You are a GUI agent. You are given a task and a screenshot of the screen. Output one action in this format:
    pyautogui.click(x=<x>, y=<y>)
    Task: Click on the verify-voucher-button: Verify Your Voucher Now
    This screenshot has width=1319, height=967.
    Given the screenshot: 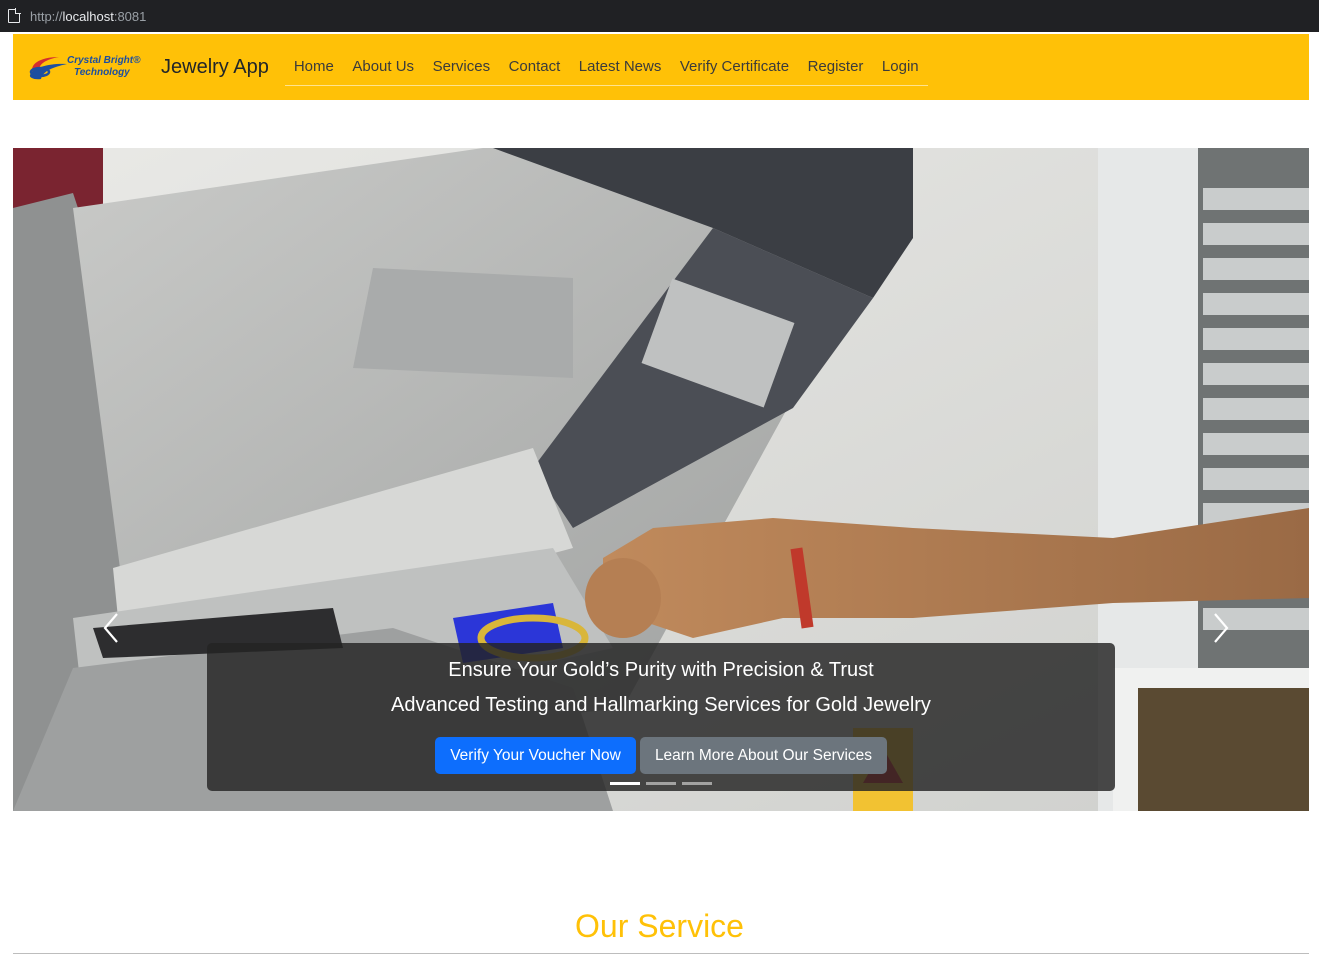 What is the action you would take?
    pyautogui.click(x=535, y=755)
    